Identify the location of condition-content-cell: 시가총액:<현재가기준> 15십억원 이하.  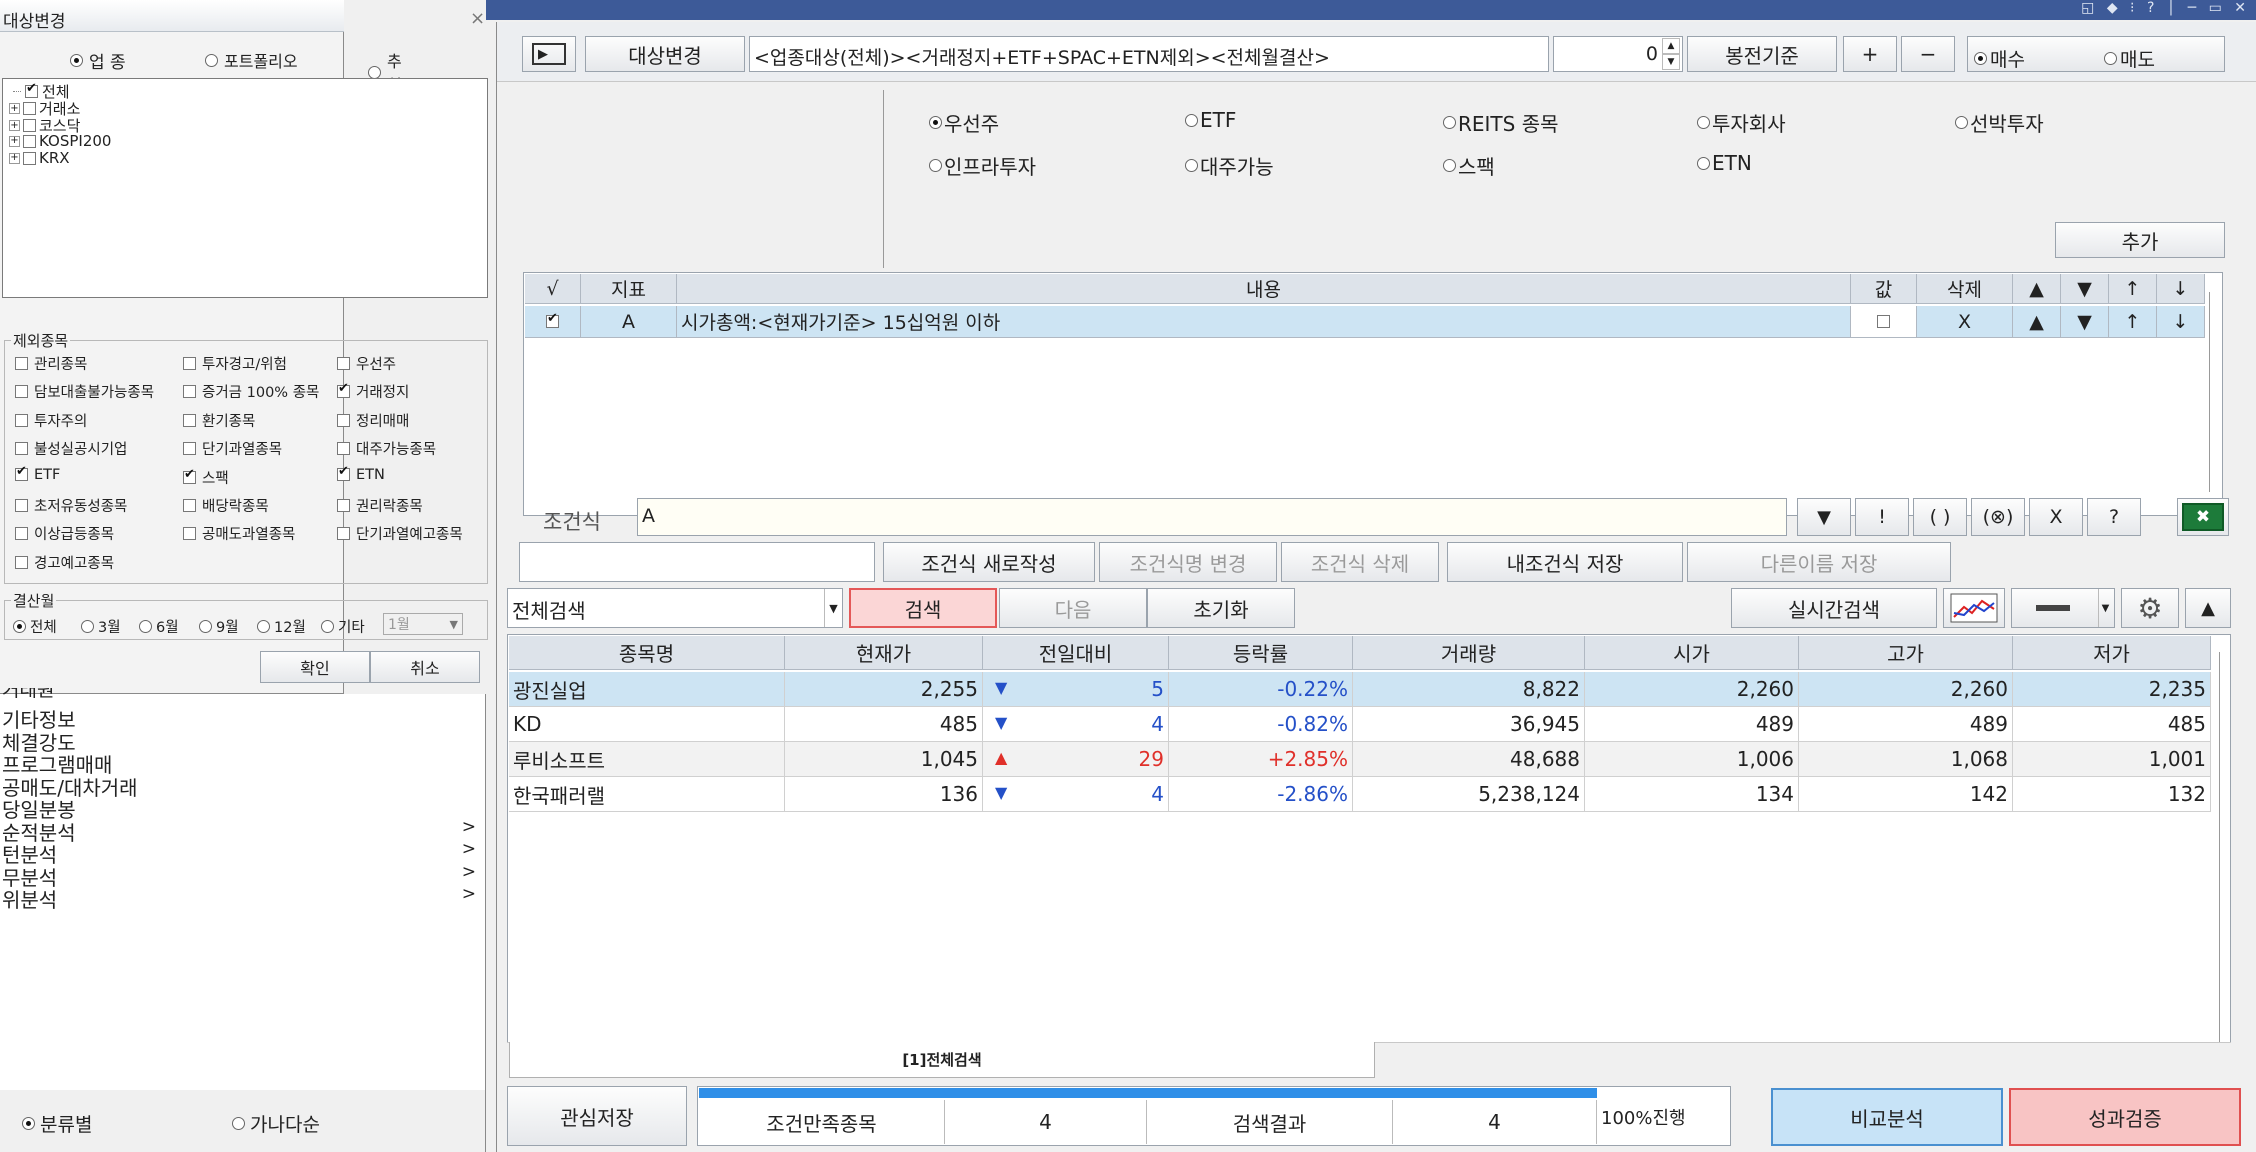
(1264, 322).